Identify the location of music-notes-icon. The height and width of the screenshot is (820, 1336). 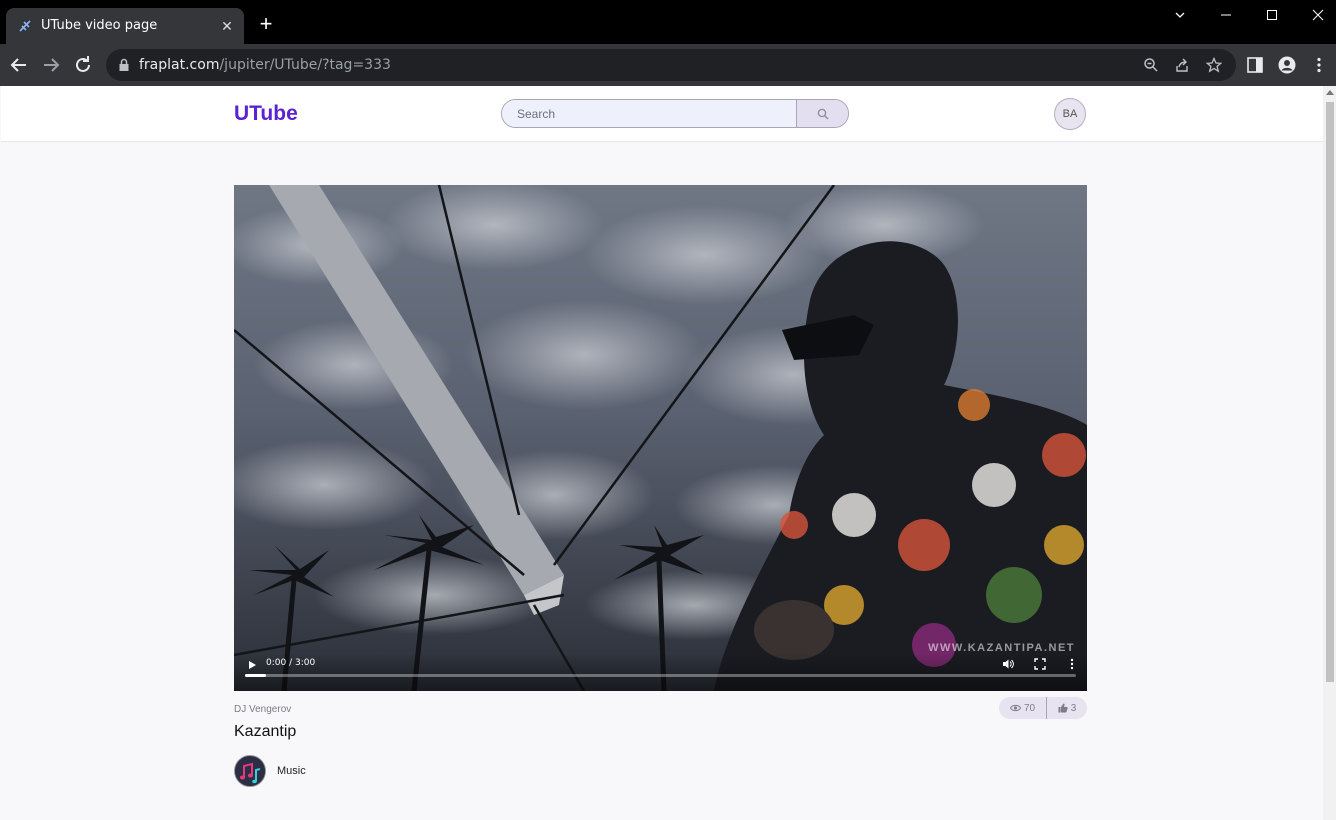
(250, 771).